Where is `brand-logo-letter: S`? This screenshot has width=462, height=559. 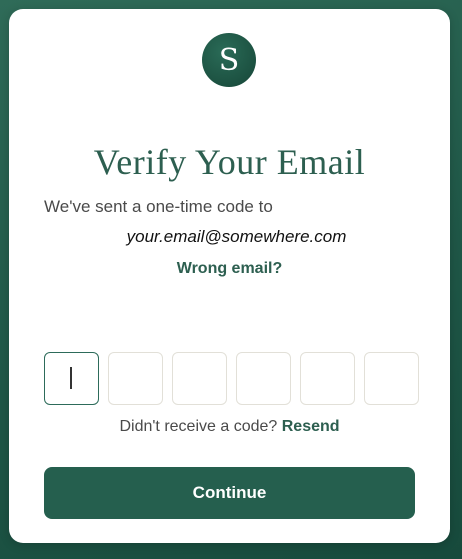
brand-logo-letter: S is located at coordinates (229, 60).